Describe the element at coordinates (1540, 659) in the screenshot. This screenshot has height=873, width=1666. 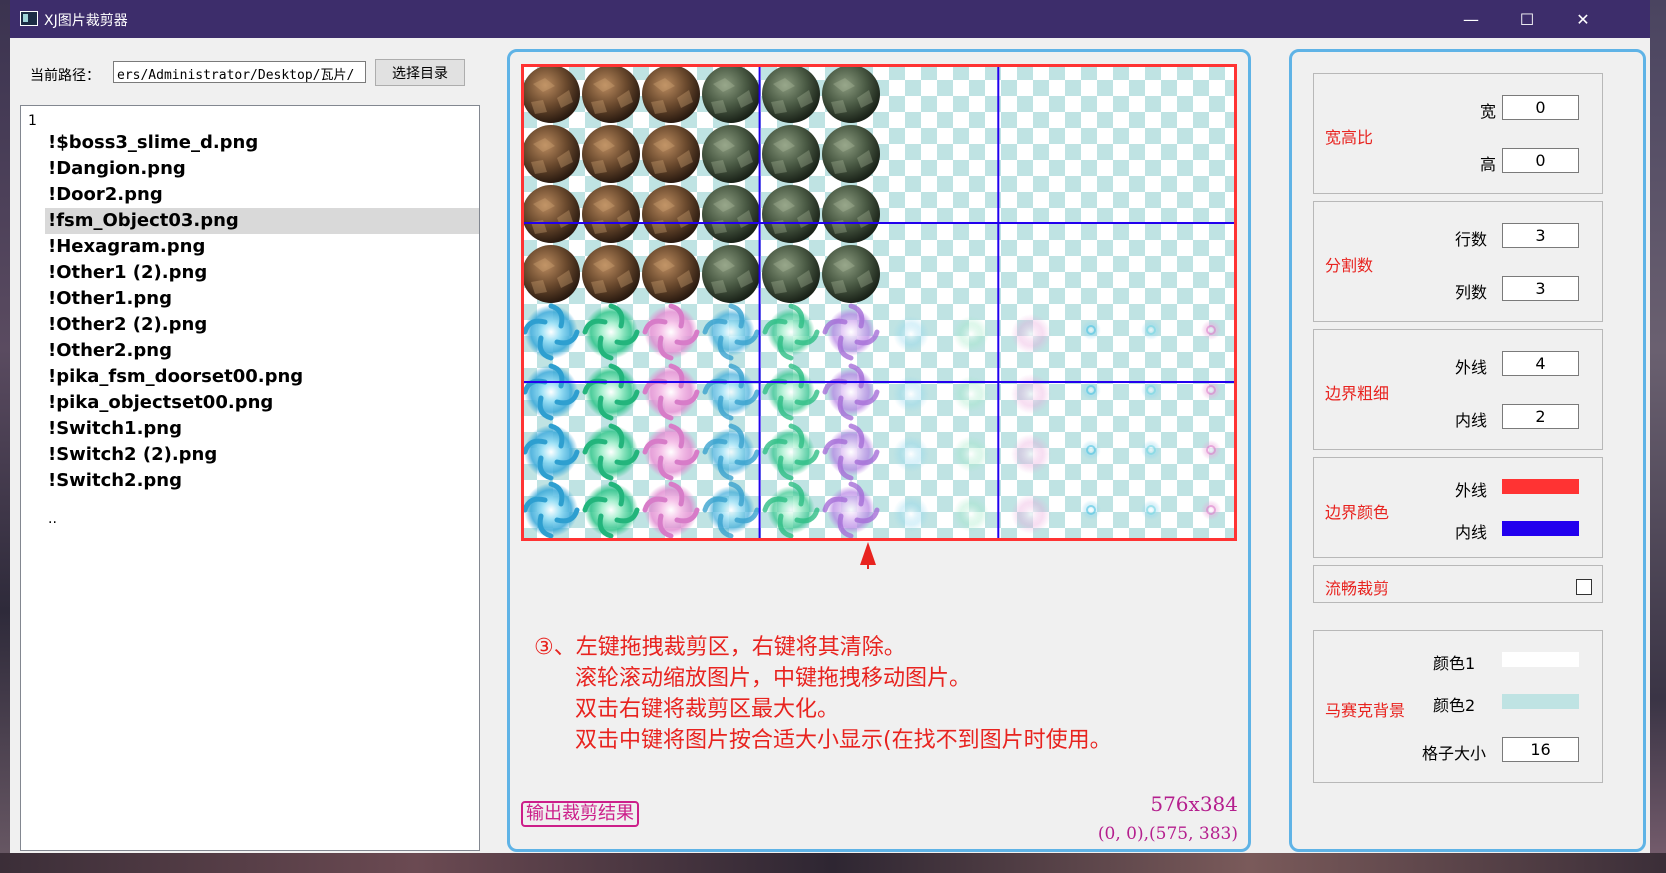
I see `color1-swatch` at that location.